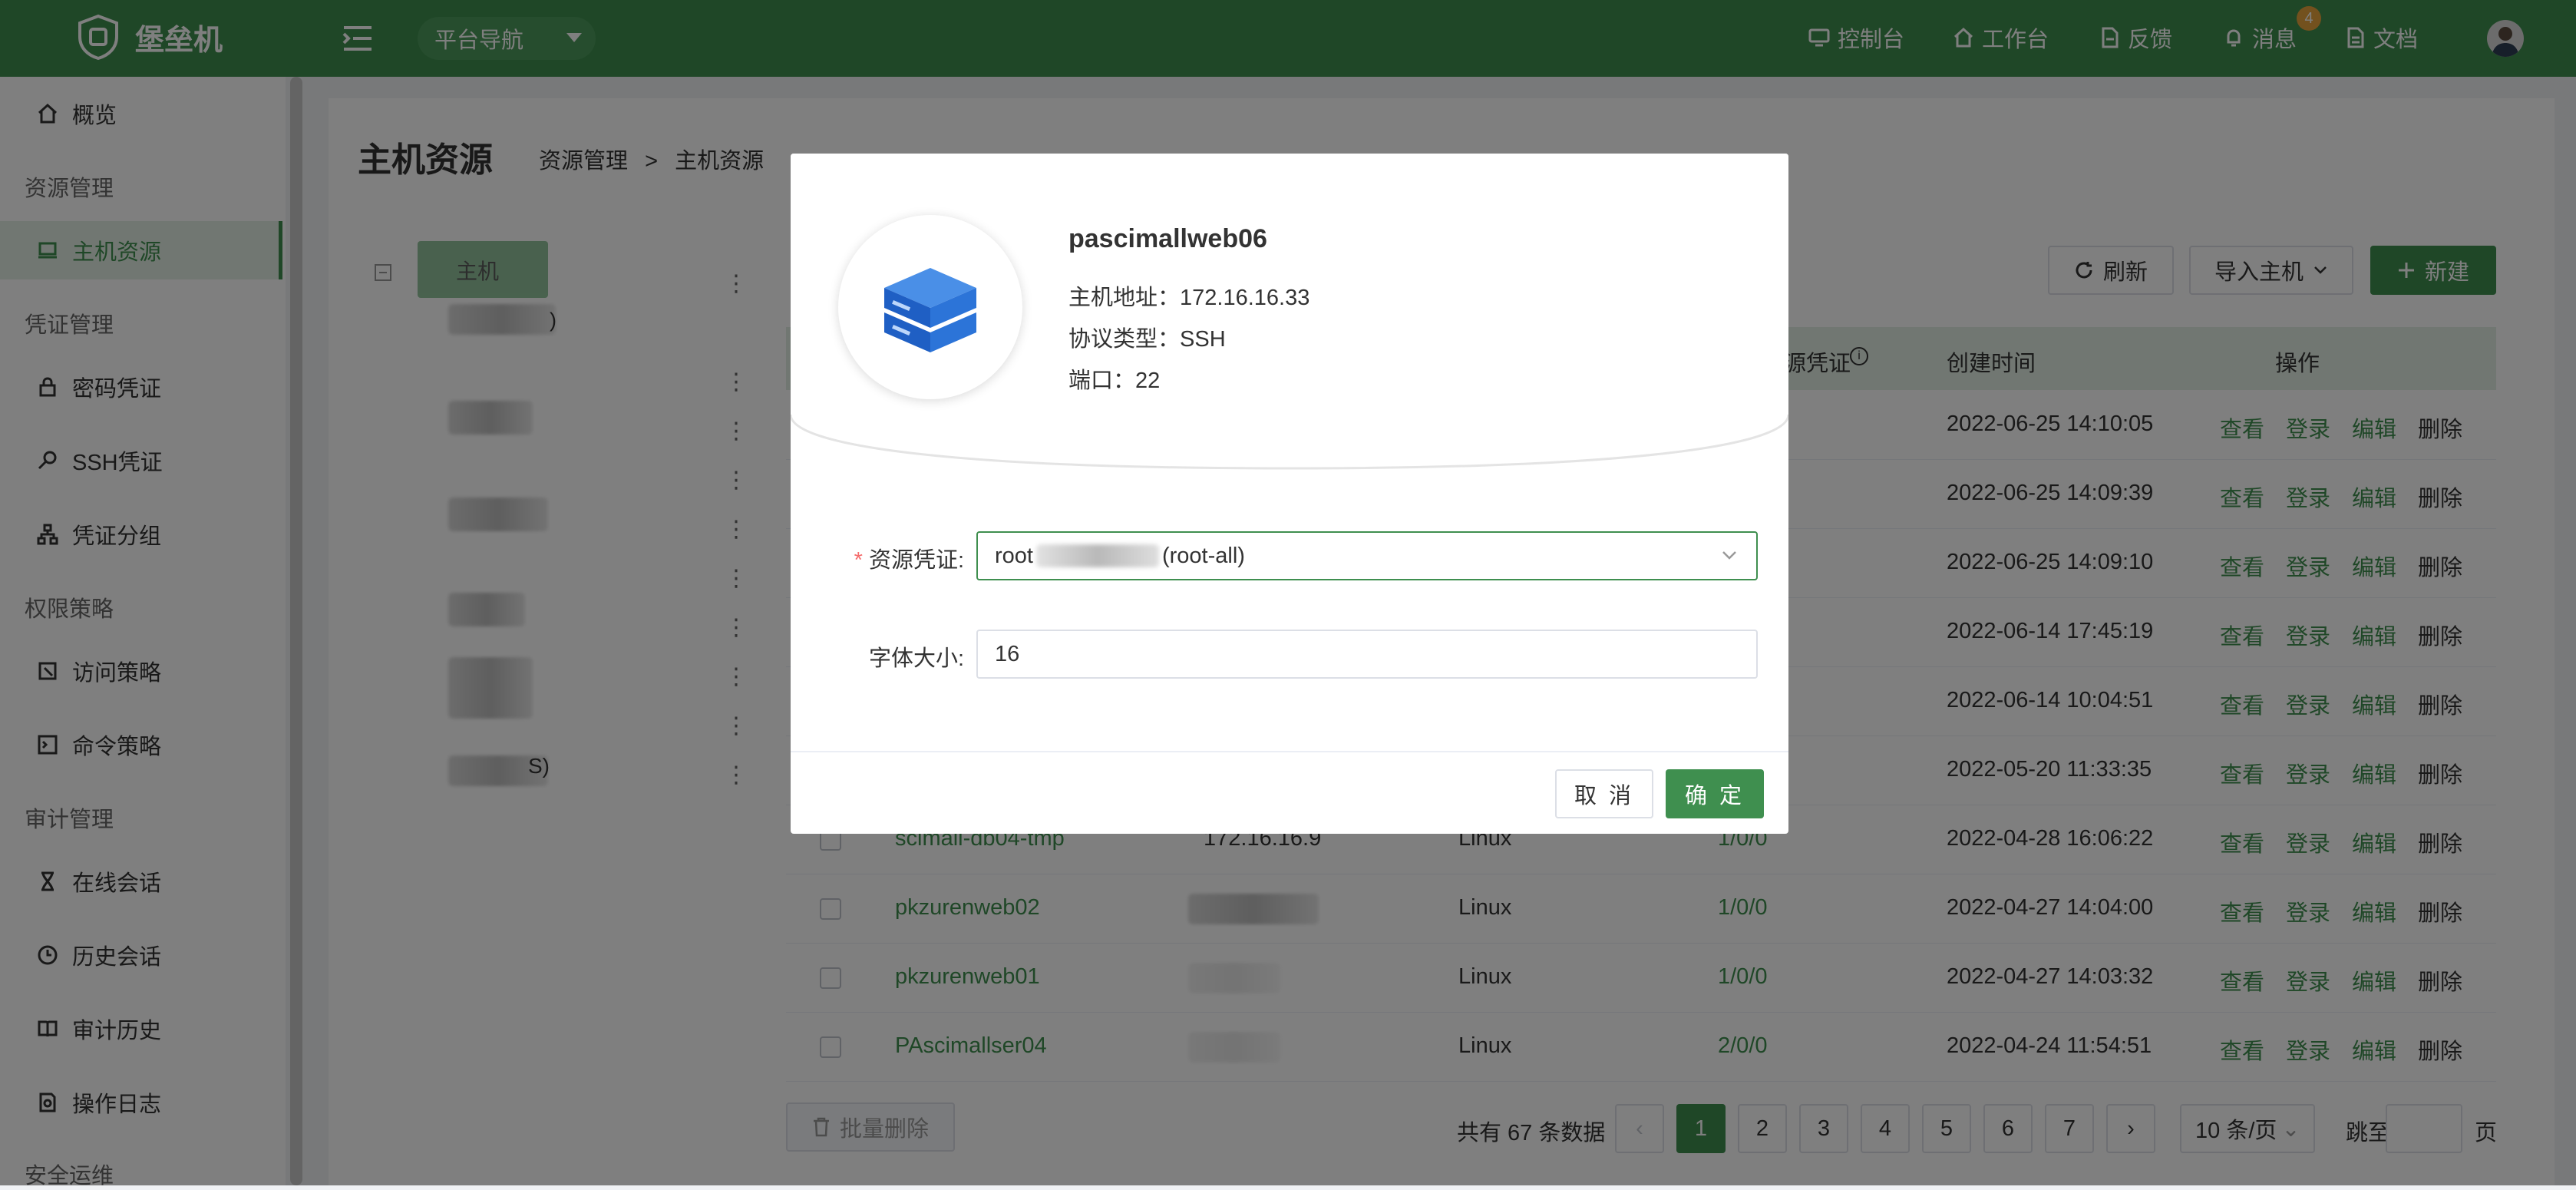  What do you see at coordinates (1124, 339) in the screenshot?
I see `host-protocol-label: 协议类型：` at bounding box center [1124, 339].